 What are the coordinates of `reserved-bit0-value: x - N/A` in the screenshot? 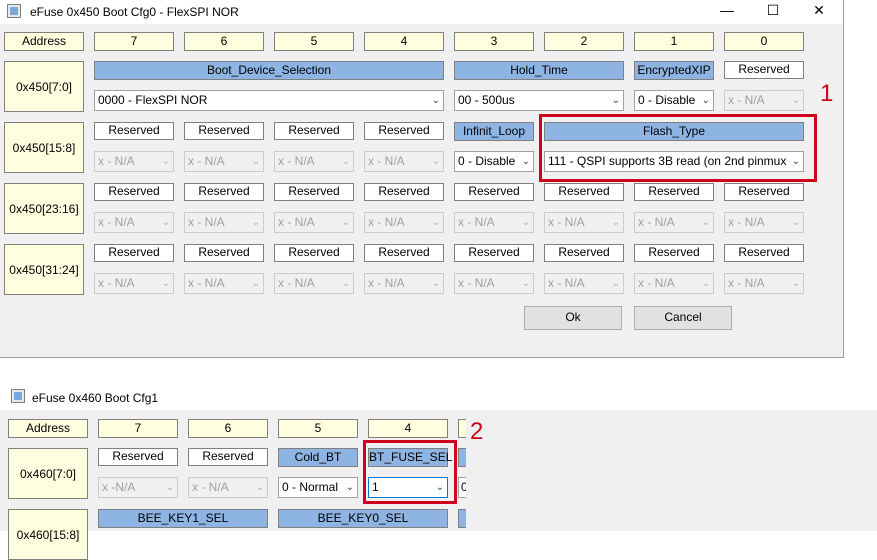 It's located at (746, 100).